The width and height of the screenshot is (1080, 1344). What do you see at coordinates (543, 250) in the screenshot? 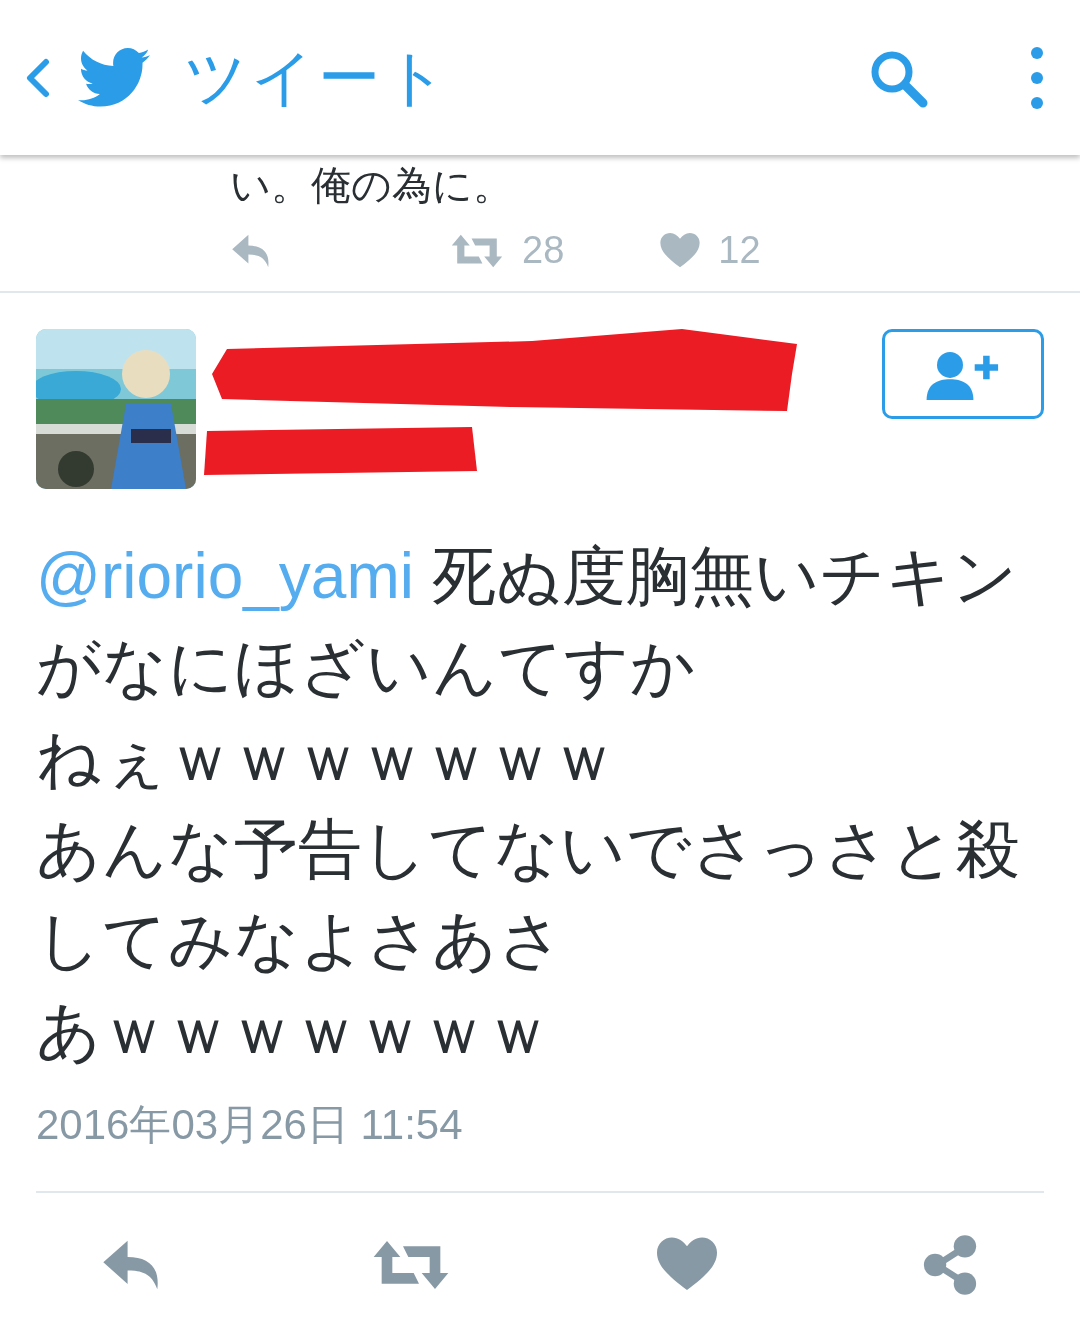
I see `retweet-count: 28` at bounding box center [543, 250].